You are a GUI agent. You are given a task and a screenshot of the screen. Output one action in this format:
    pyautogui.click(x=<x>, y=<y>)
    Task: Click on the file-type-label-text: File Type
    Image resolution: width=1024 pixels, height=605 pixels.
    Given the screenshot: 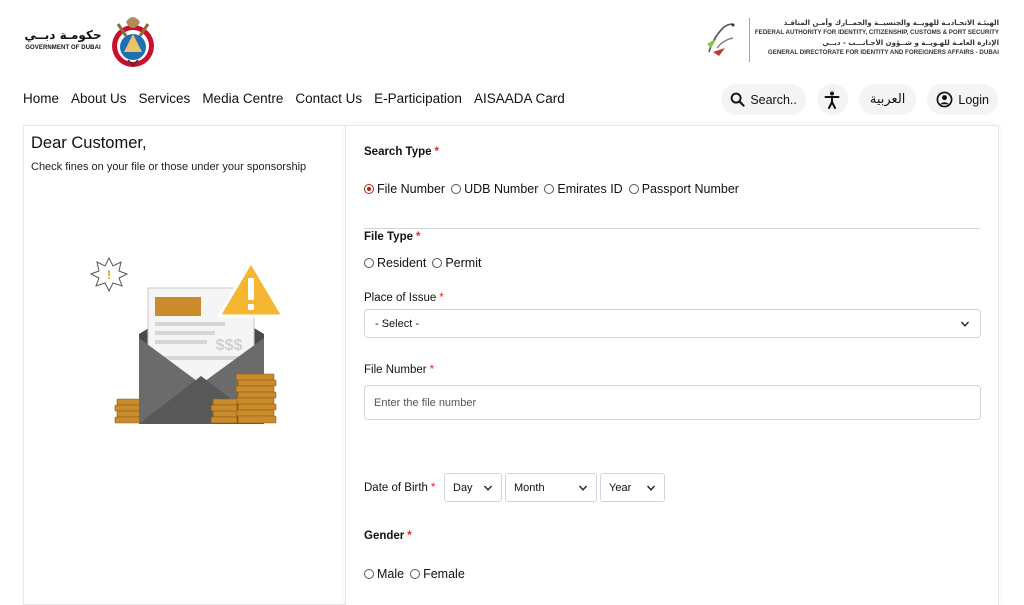 What is the action you would take?
    pyautogui.click(x=388, y=237)
    